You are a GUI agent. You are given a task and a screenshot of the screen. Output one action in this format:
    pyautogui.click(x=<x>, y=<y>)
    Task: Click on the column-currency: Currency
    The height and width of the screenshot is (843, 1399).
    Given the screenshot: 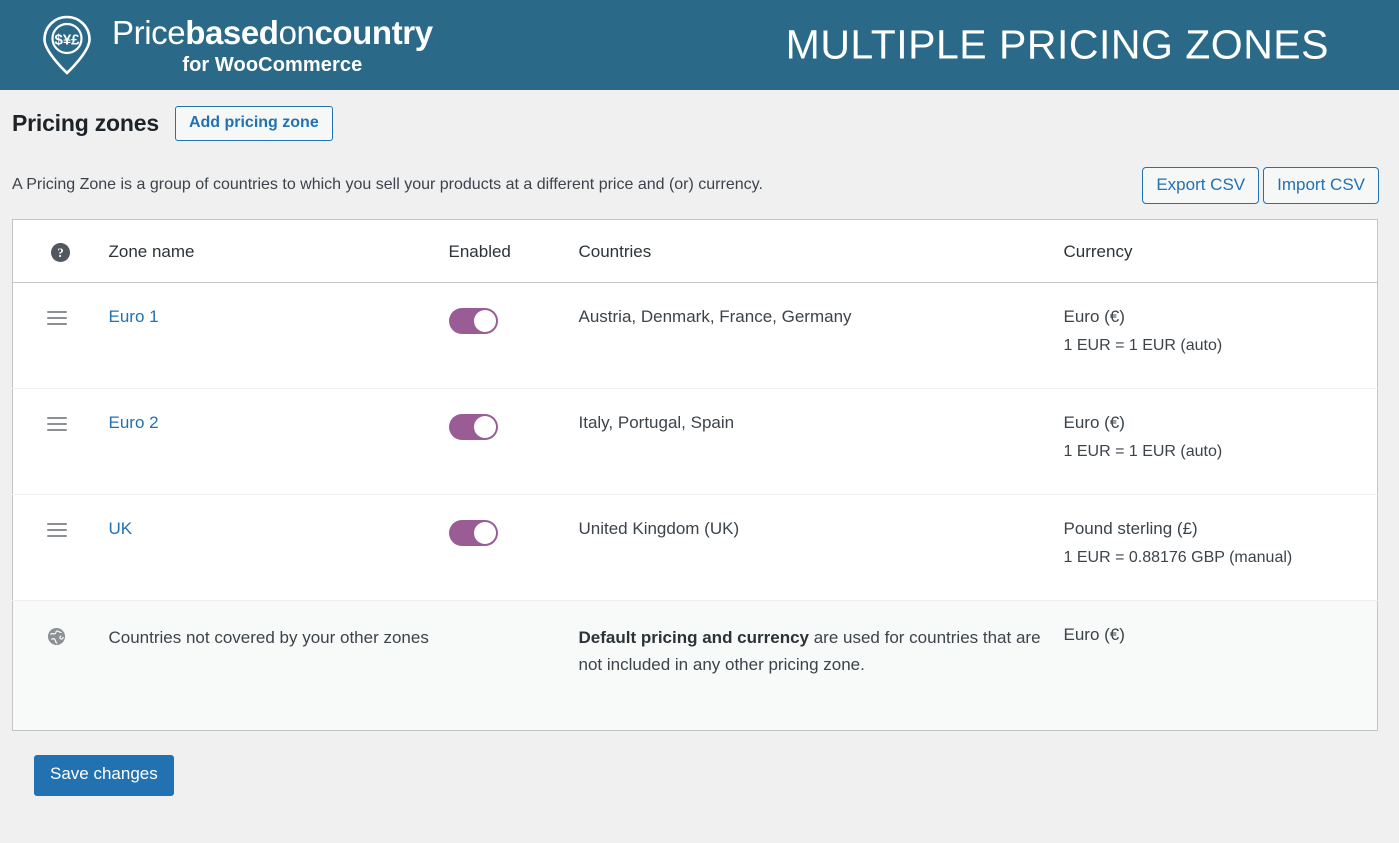 What is the action you would take?
    pyautogui.click(x=1220, y=251)
    